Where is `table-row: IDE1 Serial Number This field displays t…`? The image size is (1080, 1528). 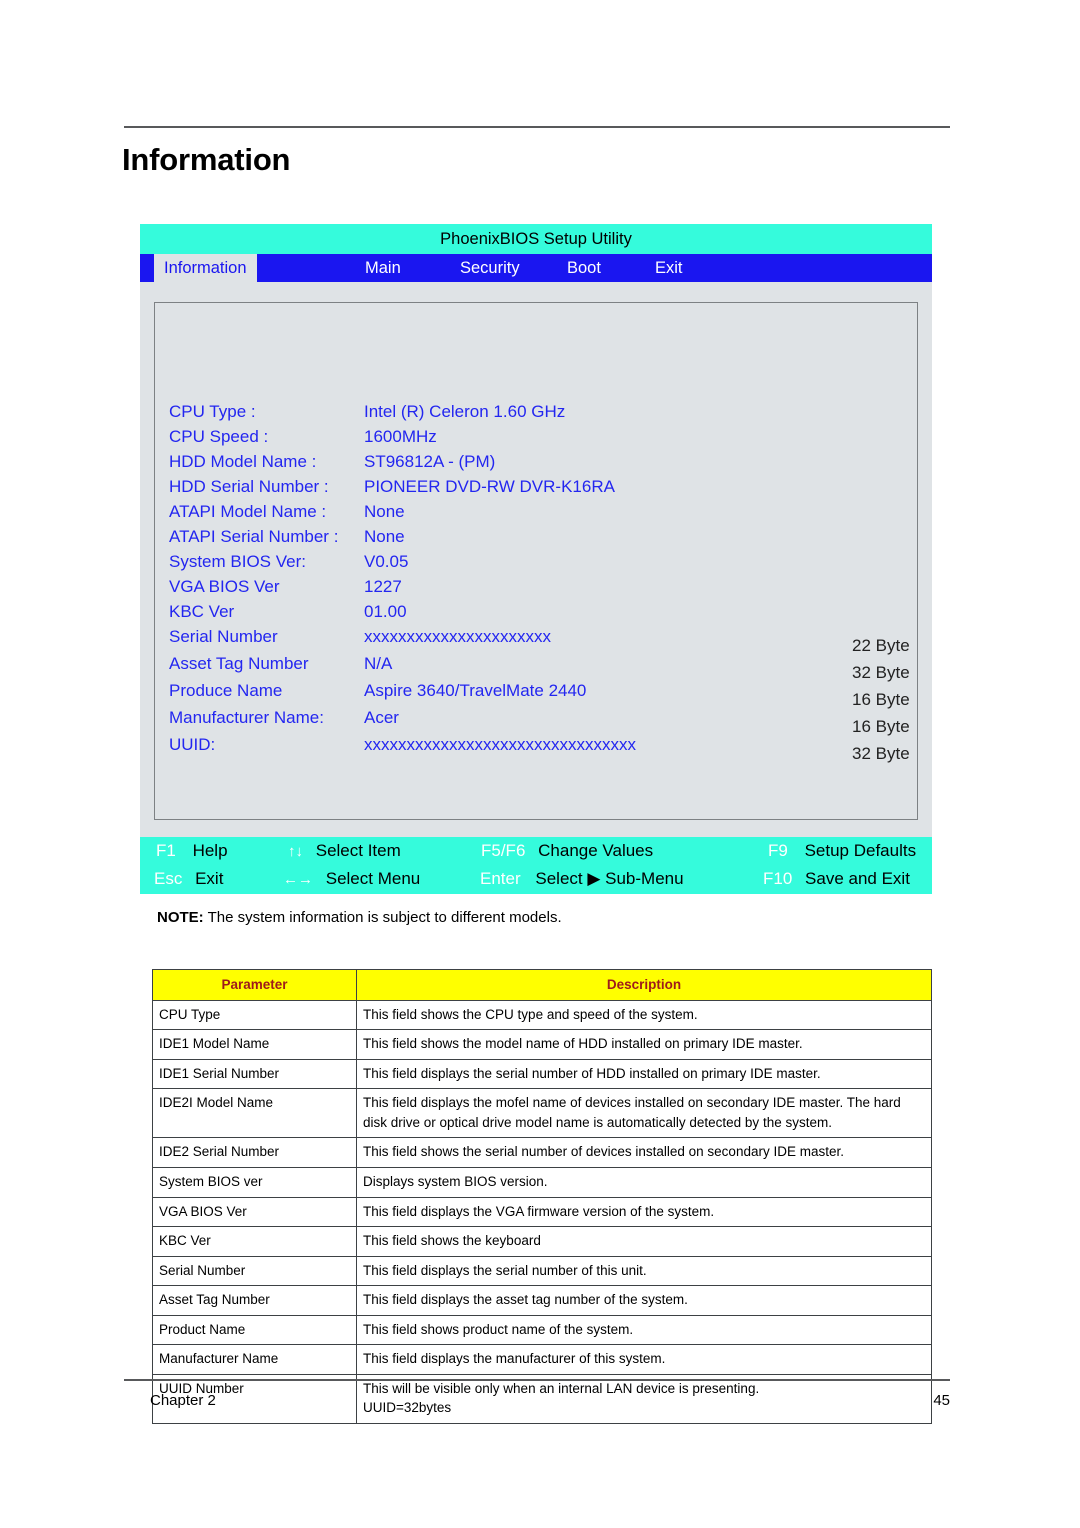
table-row: IDE1 Serial Number This field displays t… is located at coordinates (542, 1074).